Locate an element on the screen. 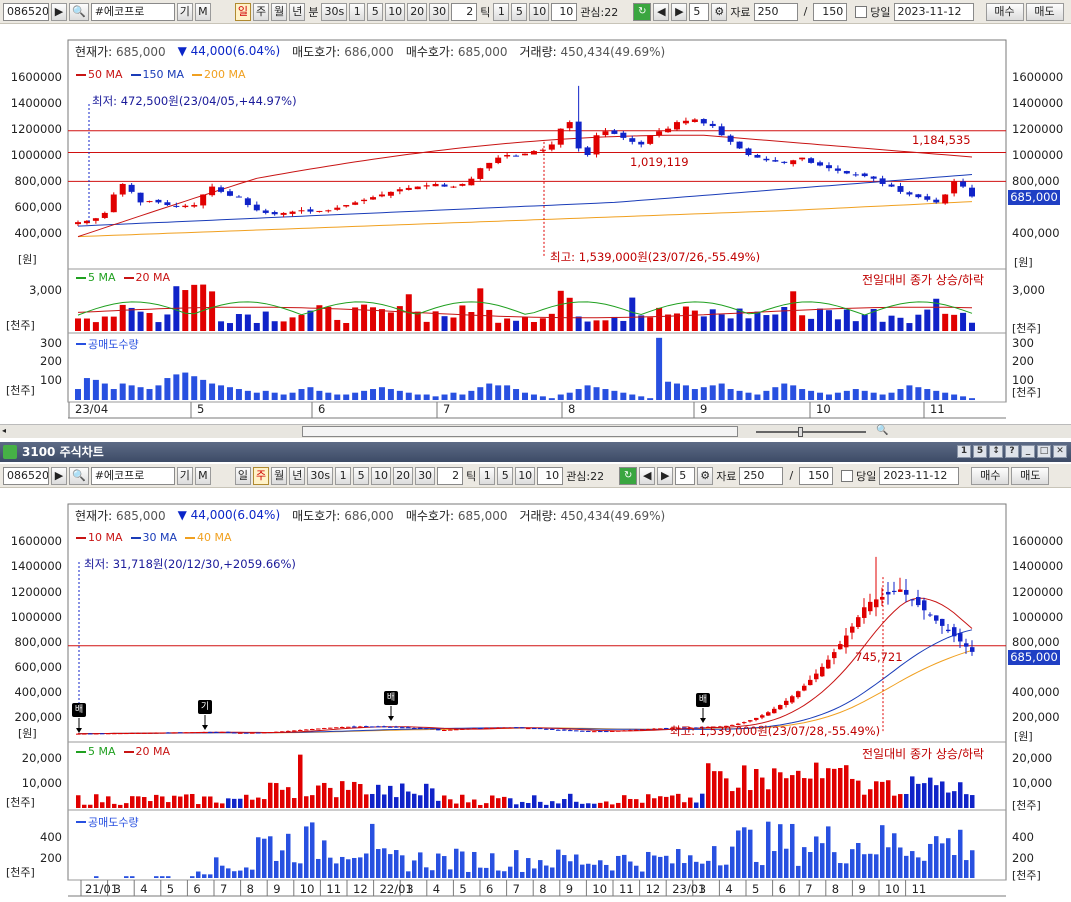  zoom-slider is located at coordinates (811, 432).